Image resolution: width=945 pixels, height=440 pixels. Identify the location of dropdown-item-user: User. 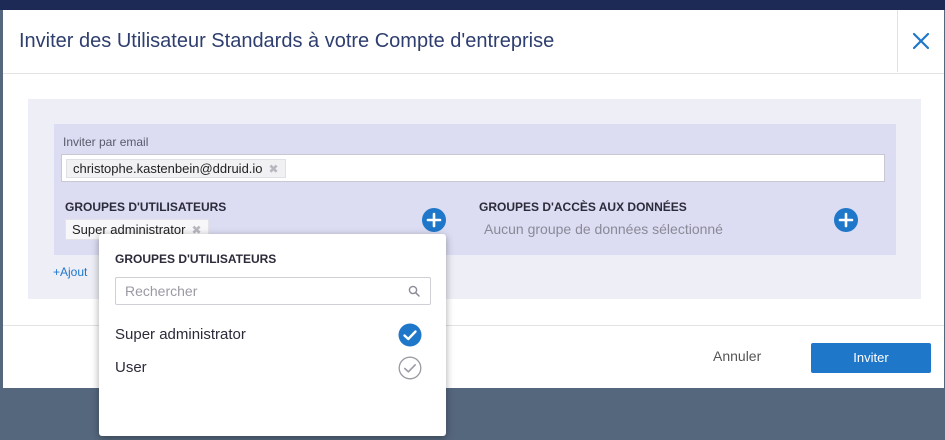
(273, 368).